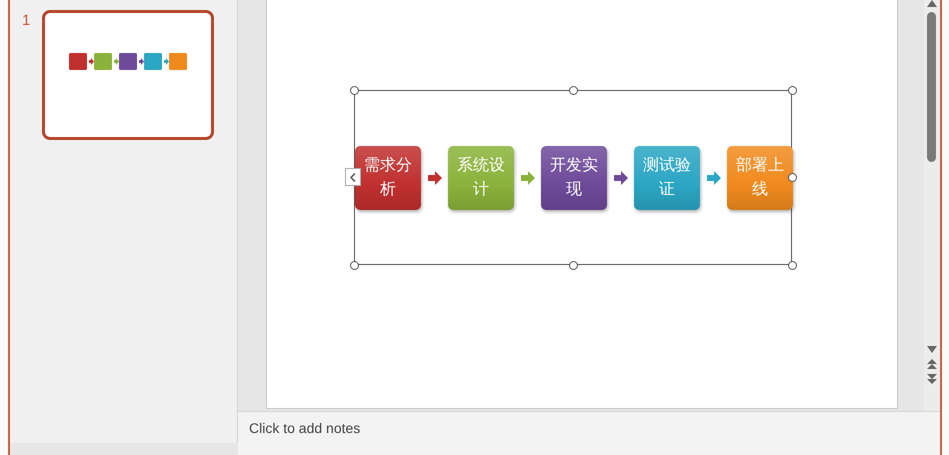  I want to click on previous-slide-icon, so click(932, 364).